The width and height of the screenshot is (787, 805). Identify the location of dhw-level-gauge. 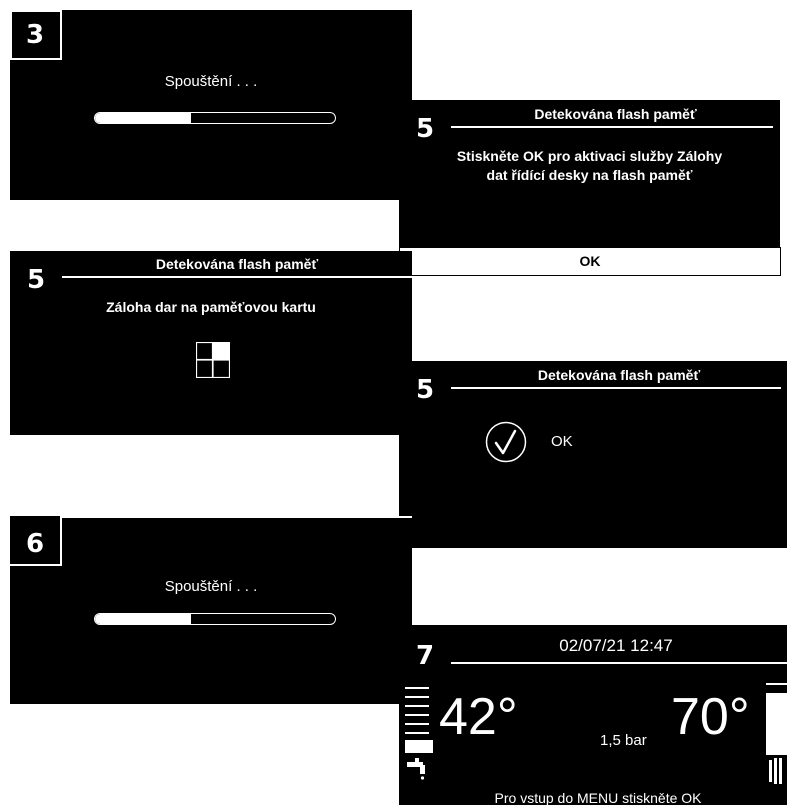
(419, 720).